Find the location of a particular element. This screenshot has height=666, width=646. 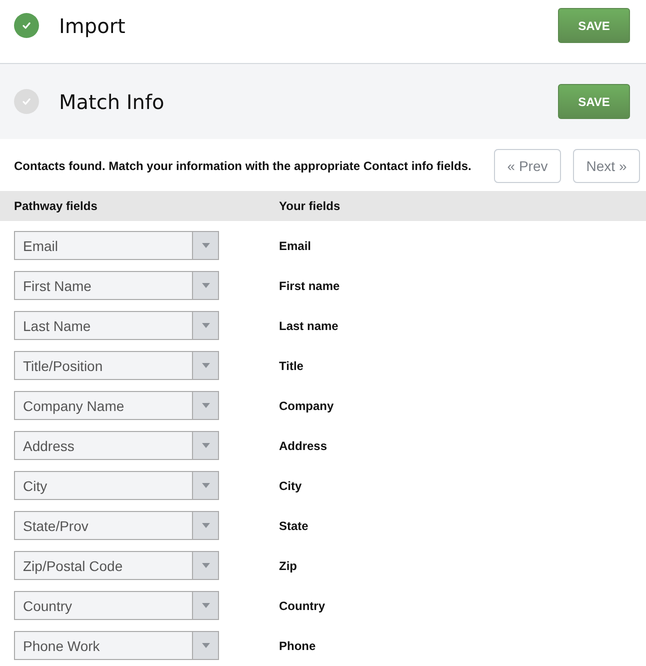

column-header: Your fields is located at coordinates (310, 206).